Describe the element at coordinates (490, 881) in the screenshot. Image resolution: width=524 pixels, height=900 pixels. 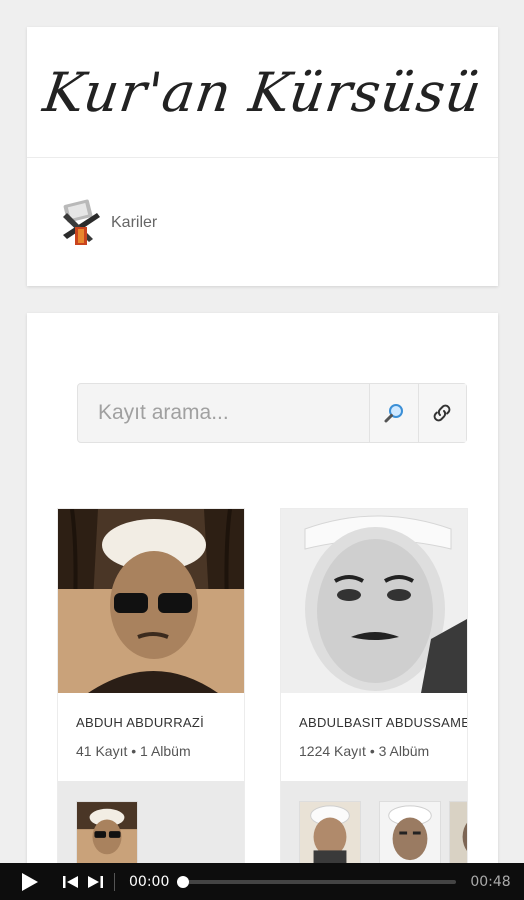
I see `duration: 00:48` at that location.